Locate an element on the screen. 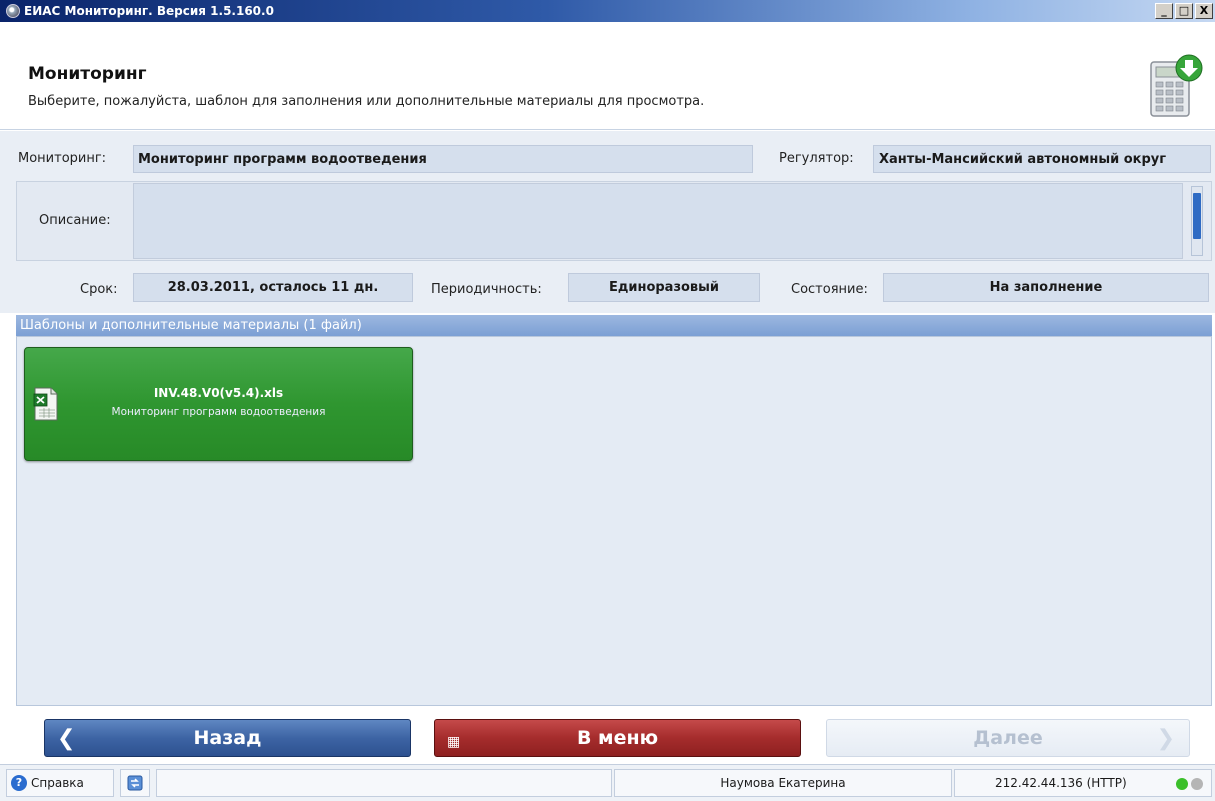 This screenshot has width=1215, height=801. monitoring-field: Мониторинг программ водоотведения is located at coordinates (443, 159).